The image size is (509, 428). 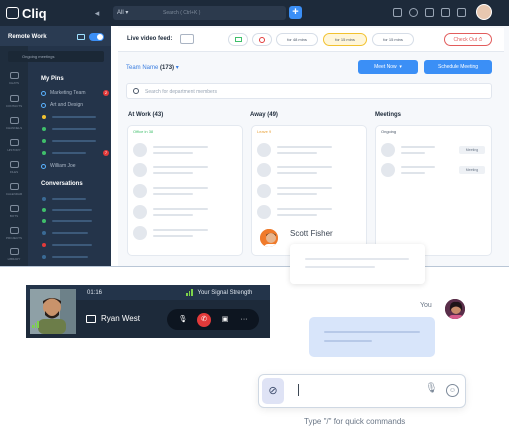 What do you see at coordinates (388, 67) in the screenshot?
I see `meet-now-button: Meet Now ▾` at bounding box center [388, 67].